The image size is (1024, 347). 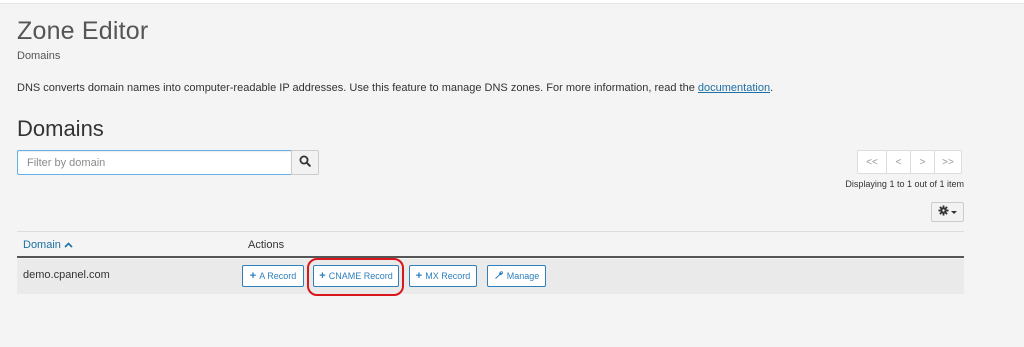 I want to click on manage-button: Manage, so click(x=516, y=276).